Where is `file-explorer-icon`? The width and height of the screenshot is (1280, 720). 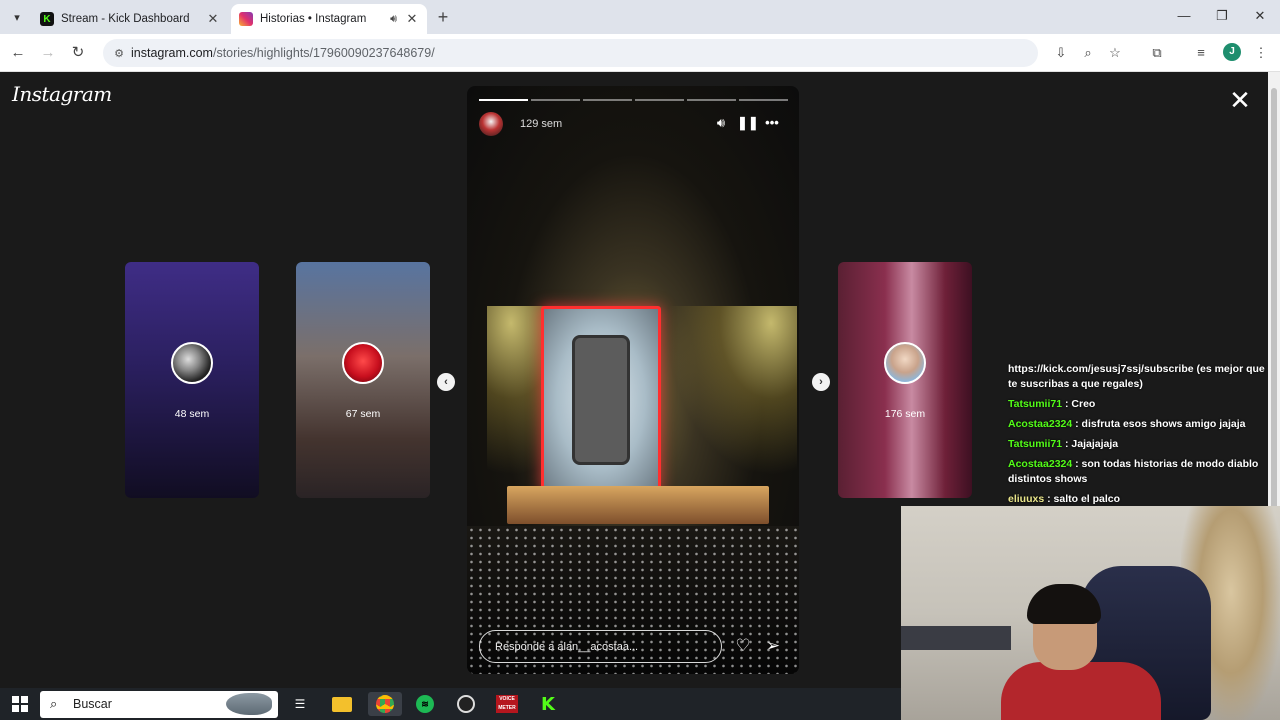
file-explorer-icon is located at coordinates (342, 704).